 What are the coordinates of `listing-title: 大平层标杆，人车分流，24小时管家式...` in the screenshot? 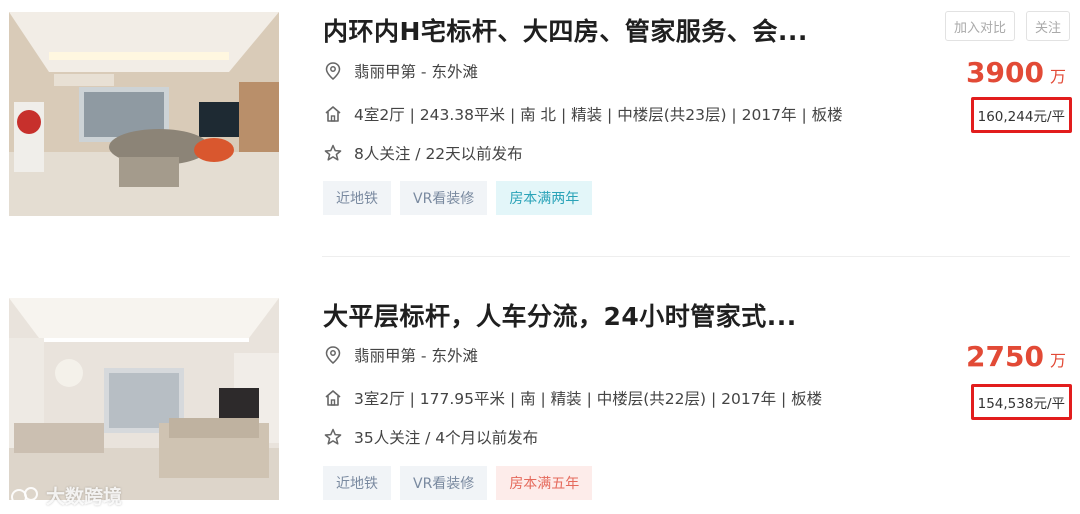 It's located at (560, 315).